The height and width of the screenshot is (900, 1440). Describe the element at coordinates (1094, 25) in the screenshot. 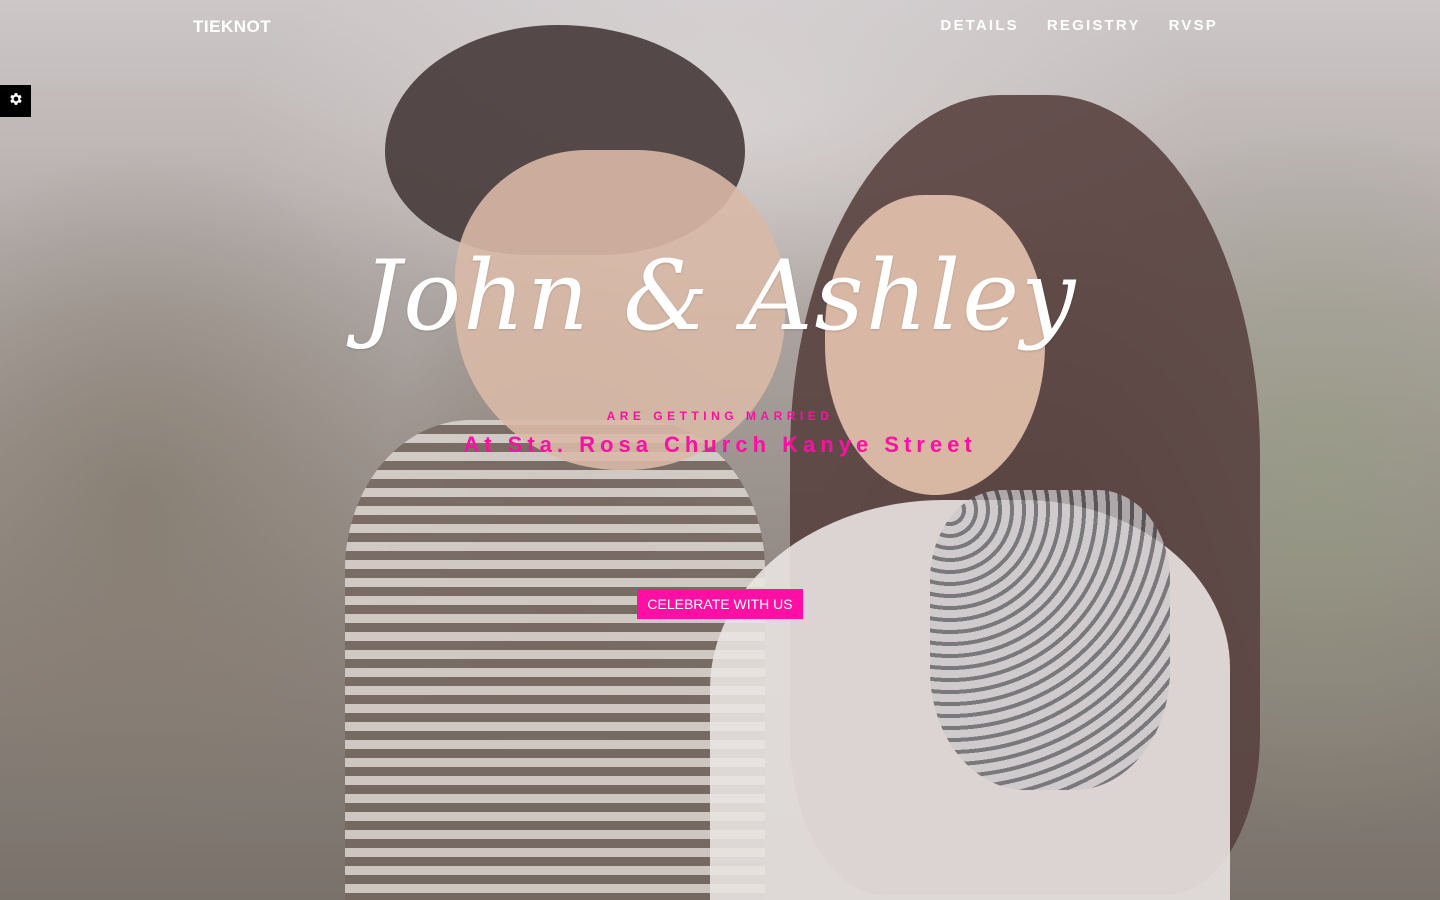

I see `nav-link-registry: REGISTRY` at that location.